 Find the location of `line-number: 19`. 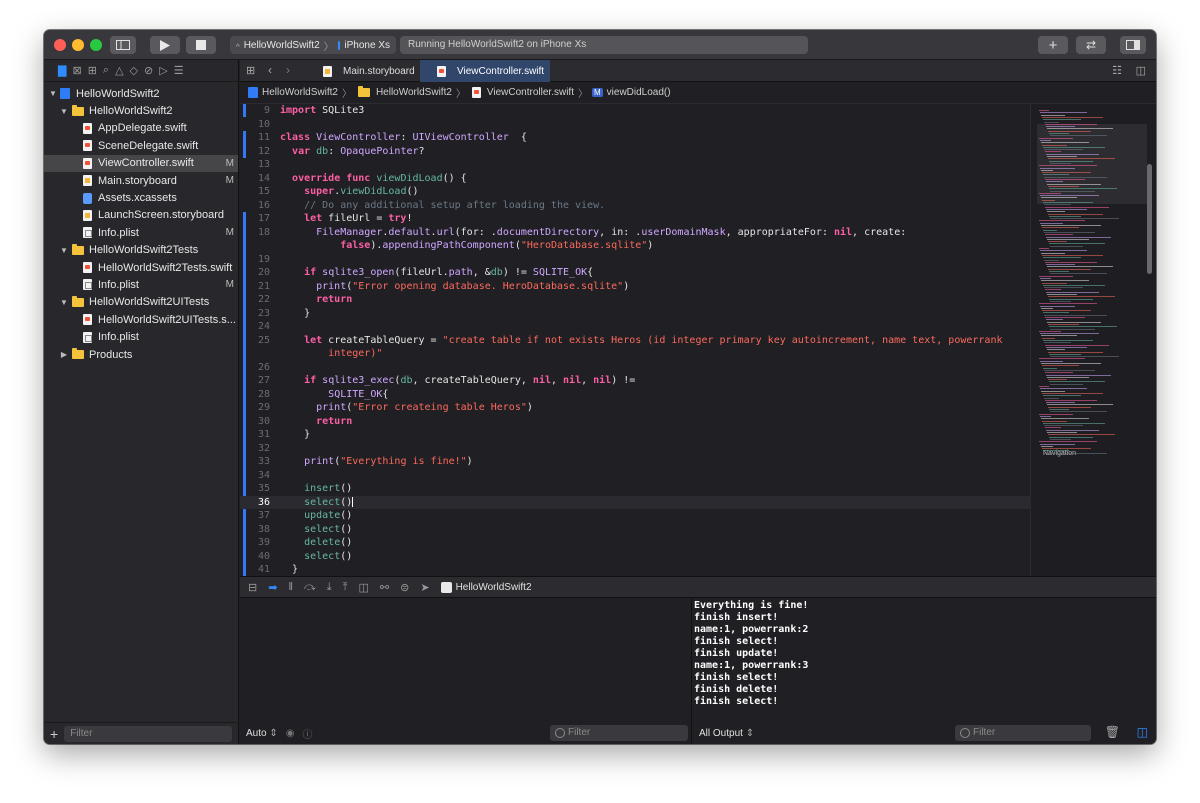

line-number: 19 is located at coordinates (255, 260).